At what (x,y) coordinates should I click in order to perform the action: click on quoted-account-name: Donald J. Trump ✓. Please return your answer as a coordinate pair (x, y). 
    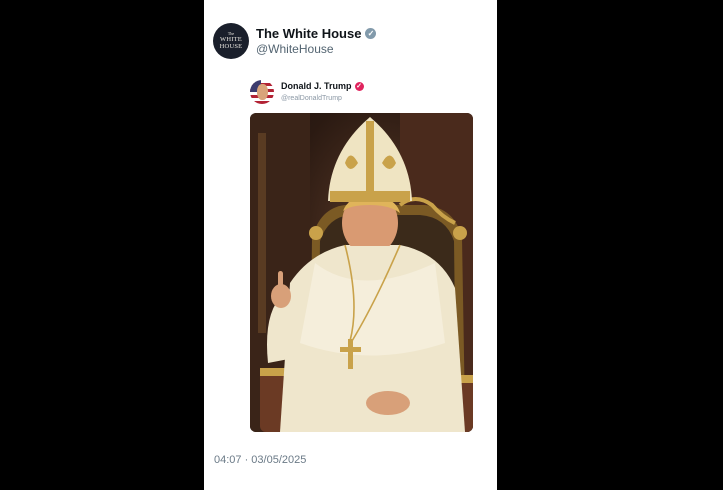
    Looking at the image, I should click on (322, 86).